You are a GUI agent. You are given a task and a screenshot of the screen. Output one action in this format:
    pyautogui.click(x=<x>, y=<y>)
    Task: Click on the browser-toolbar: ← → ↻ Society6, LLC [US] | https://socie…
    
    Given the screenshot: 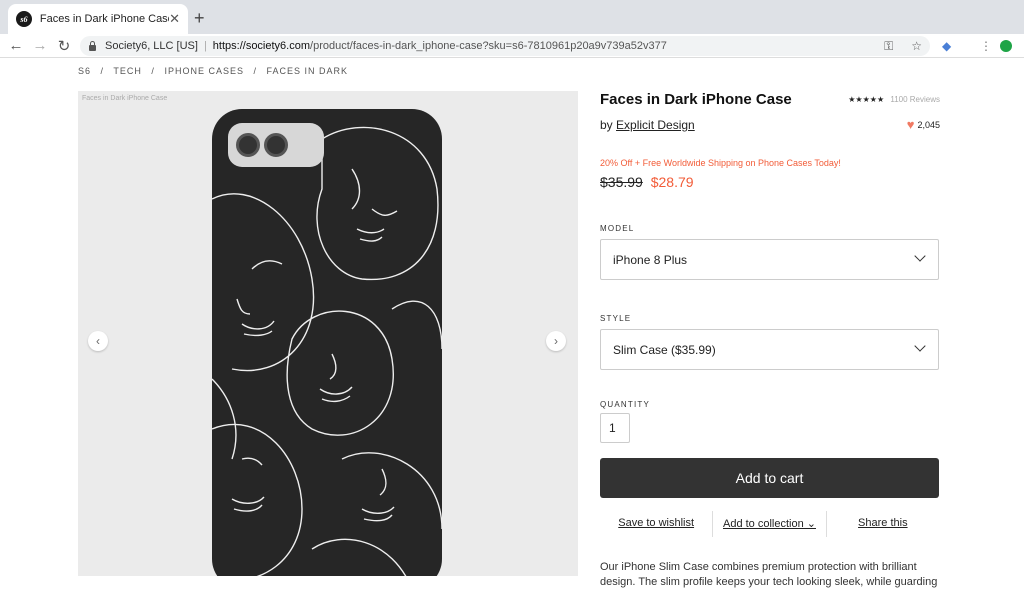 What is the action you would take?
    pyautogui.click(x=512, y=46)
    